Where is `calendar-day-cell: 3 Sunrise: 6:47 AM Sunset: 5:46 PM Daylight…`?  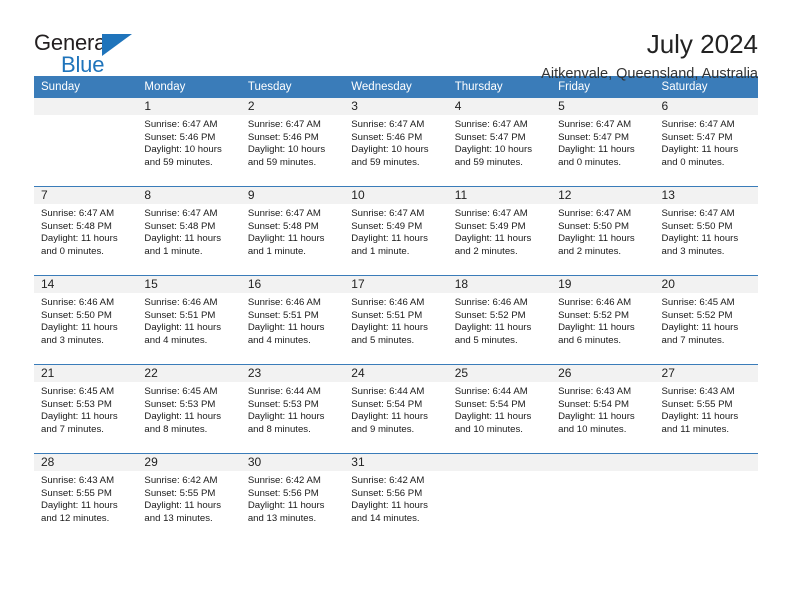
calendar-day-cell: 3 Sunrise: 6:47 AM Sunset: 5:46 PM Daylight… is located at coordinates (396, 142).